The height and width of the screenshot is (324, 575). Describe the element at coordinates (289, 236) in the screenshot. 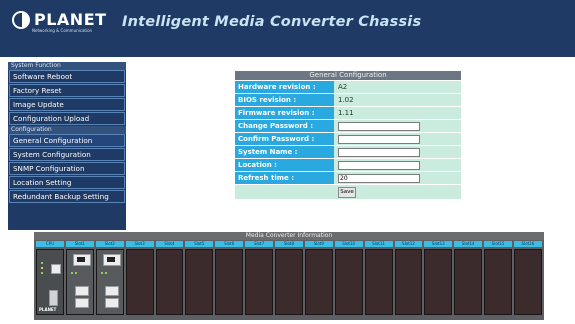

I see `media-converter-heading: Media Converter Information` at that location.